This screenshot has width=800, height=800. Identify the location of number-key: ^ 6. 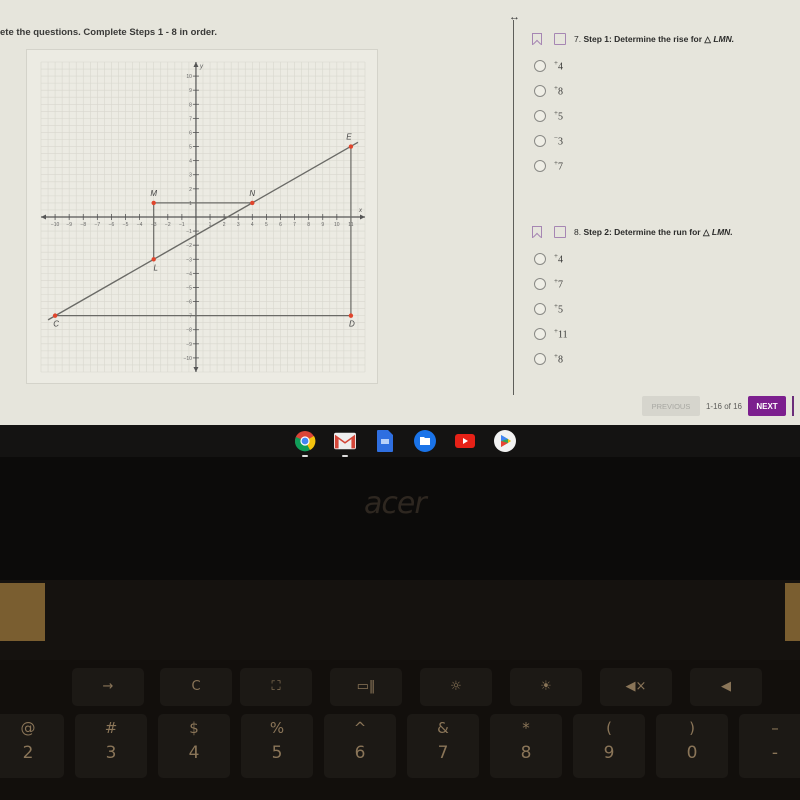
(360, 746).